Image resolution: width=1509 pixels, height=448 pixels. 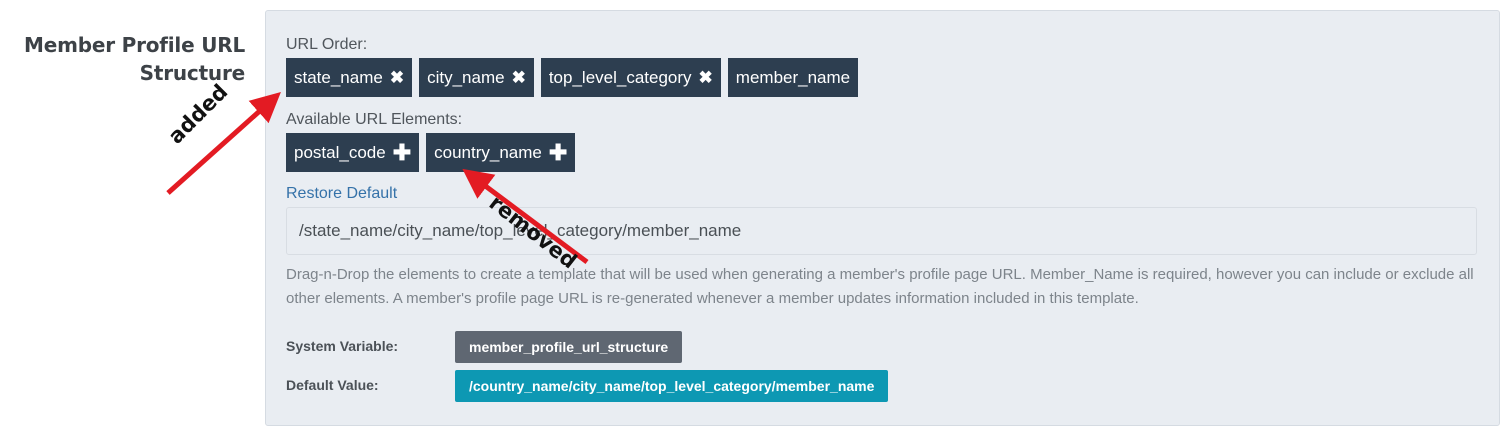 What do you see at coordinates (134, 59) in the screenshot?
I see `field-label: Member Profile URL Structure` at bounding box center [134, 59].